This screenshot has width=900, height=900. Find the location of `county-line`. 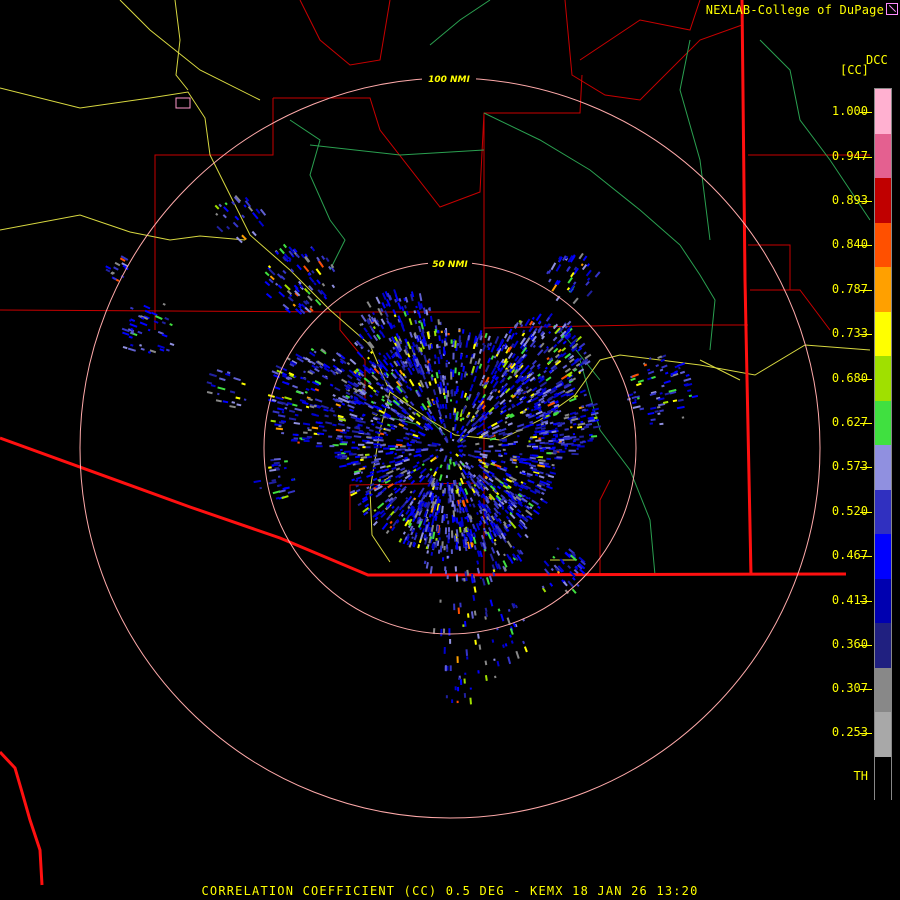

county-line is located at coordinates (615, 326).